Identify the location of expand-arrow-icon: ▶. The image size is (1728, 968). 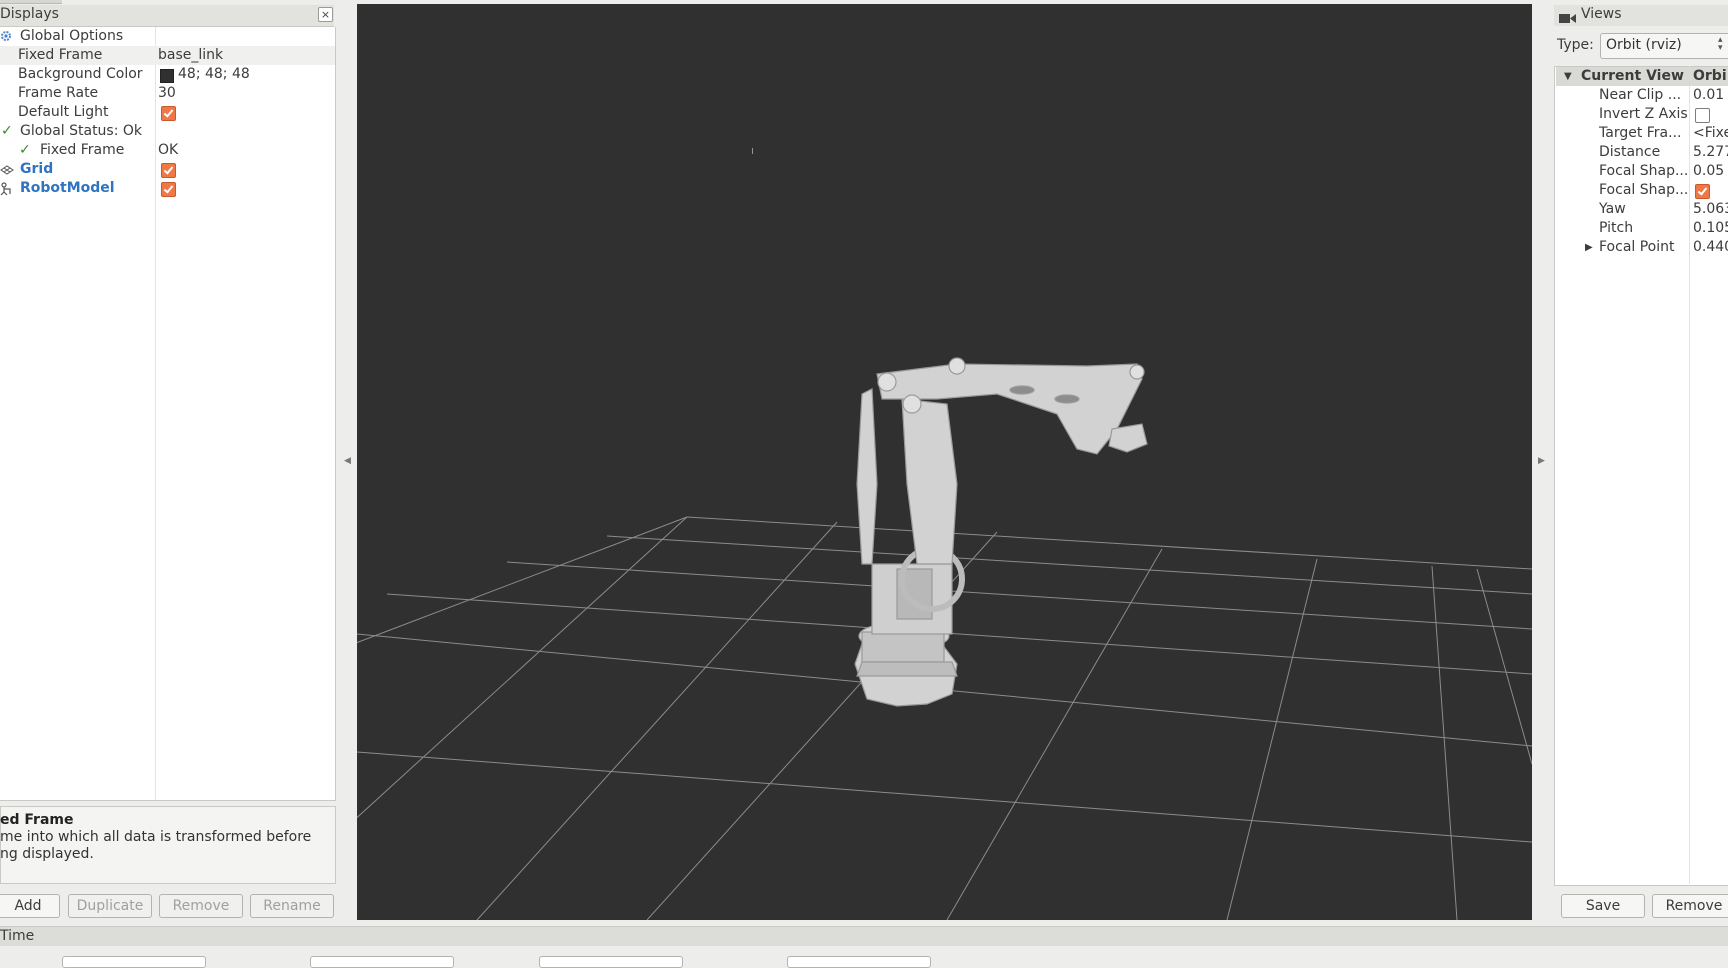
(1589, 247).